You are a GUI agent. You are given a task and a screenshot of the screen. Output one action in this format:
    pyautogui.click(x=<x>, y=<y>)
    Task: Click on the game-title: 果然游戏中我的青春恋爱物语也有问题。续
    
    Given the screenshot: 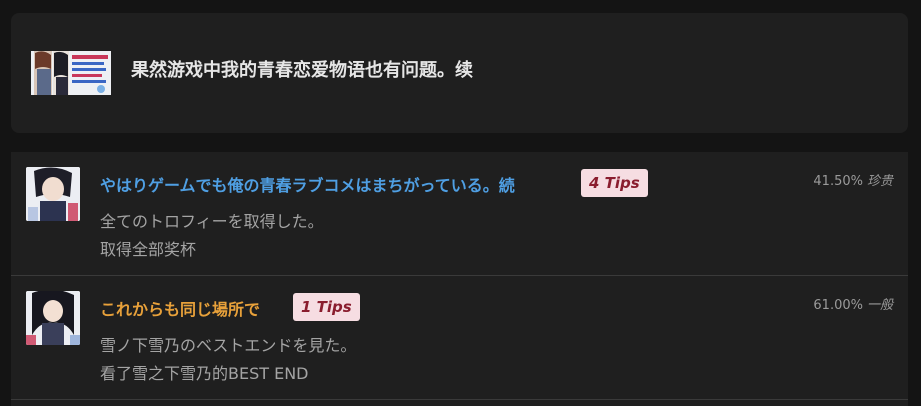 What is the action you would take?
    pyautogui.click(x=302, y=69)
    